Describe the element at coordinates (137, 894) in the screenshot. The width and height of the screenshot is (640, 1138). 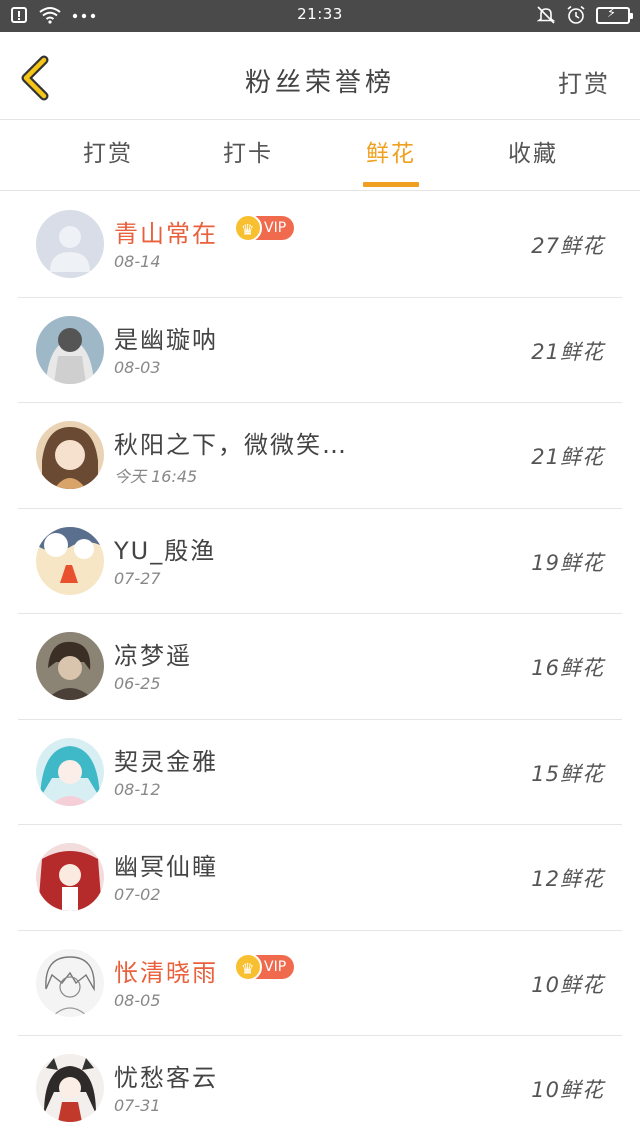
I see `fan-date: 07-02` at that location.